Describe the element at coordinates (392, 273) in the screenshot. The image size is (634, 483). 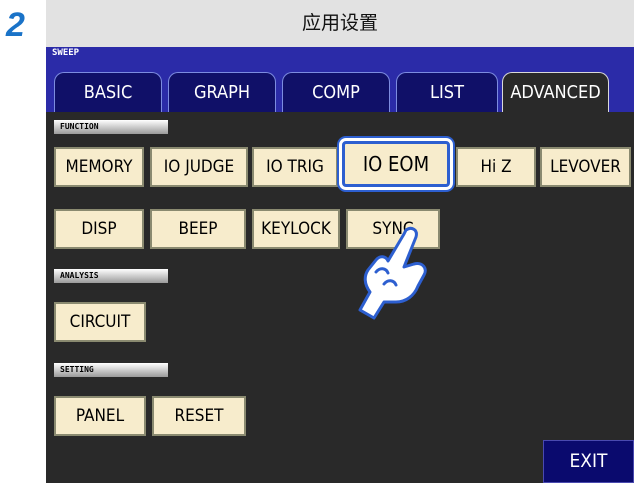
I see `pointing-hand-icon` at that location.